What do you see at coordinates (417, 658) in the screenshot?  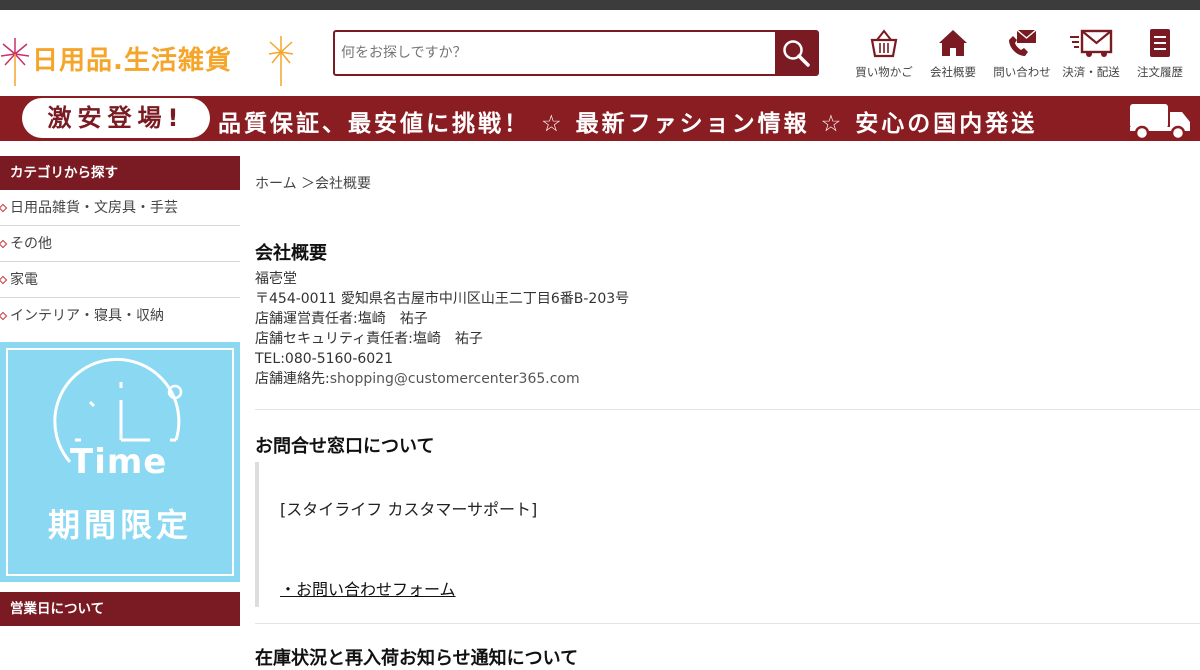 I see `stock-notice-heading: 在庫状況と再入荷お知らせ通知について` at bounding box center [417, 658].